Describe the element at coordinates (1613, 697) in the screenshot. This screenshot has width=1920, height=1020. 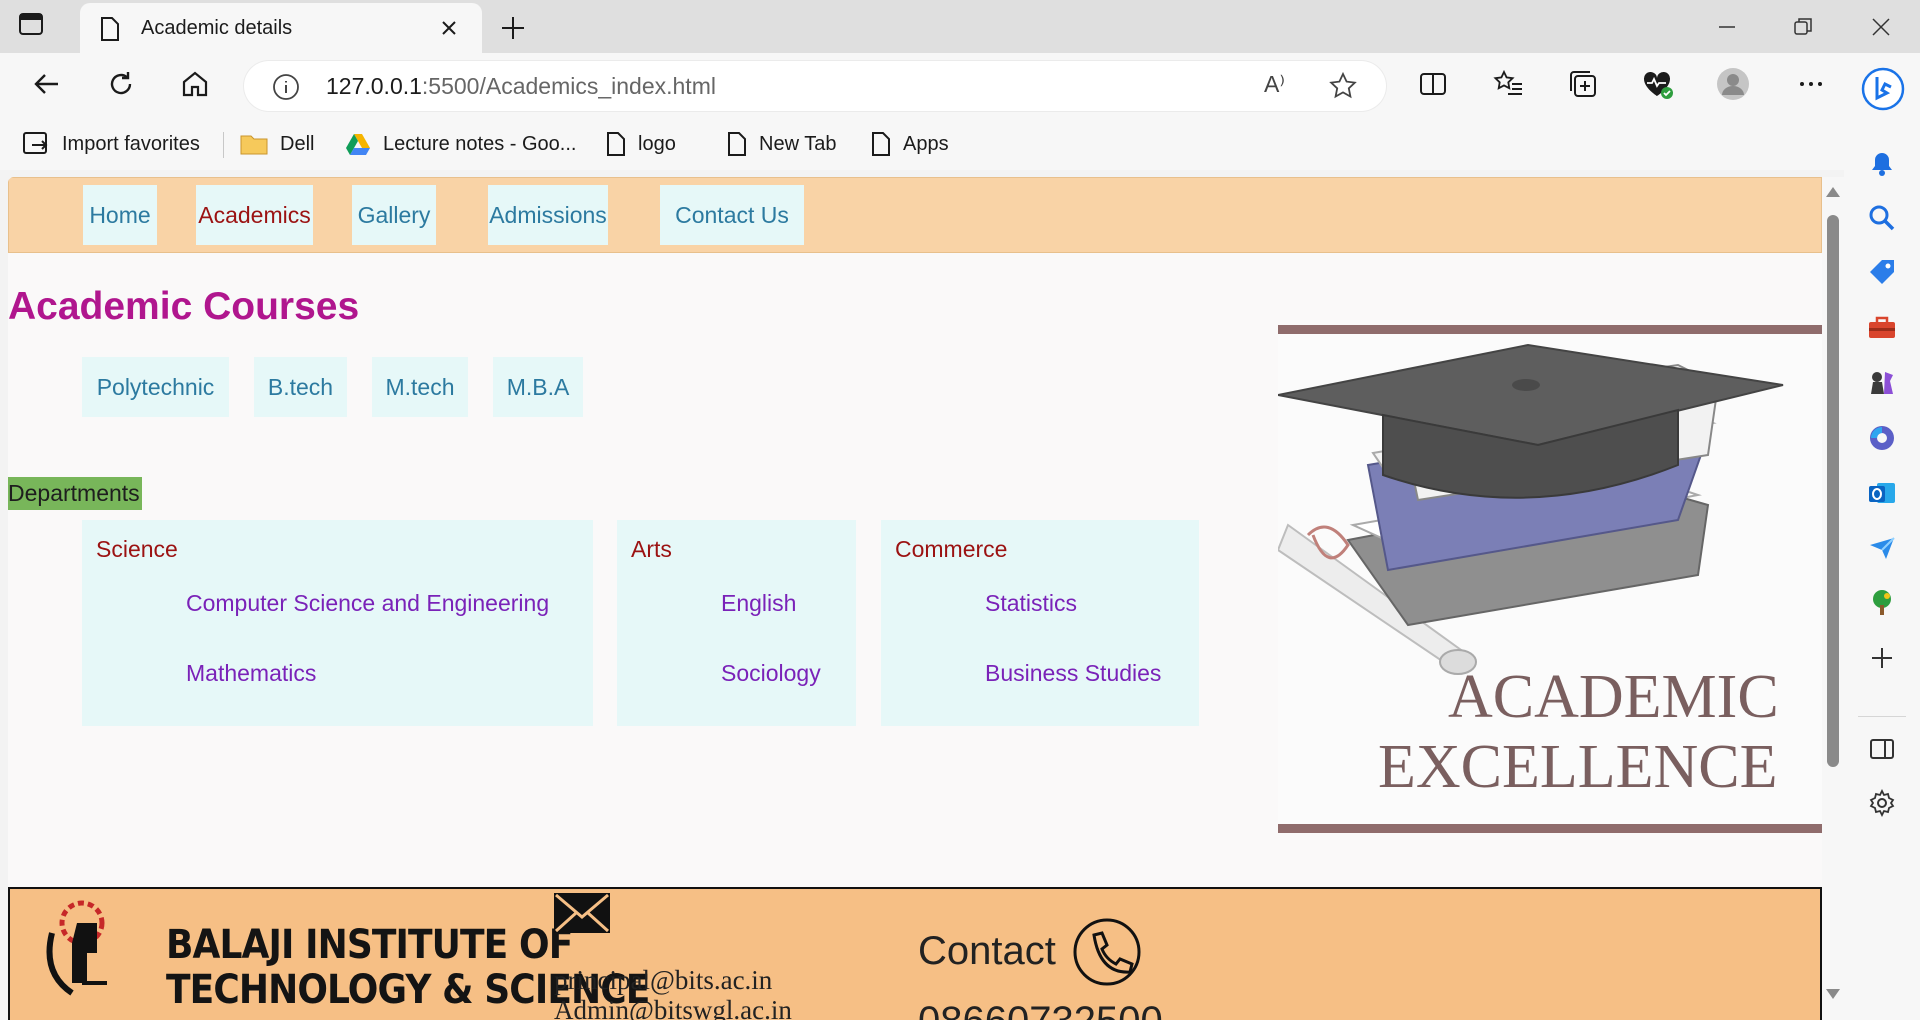
I see `image-caption-line1: ACADEMIC` at that location.